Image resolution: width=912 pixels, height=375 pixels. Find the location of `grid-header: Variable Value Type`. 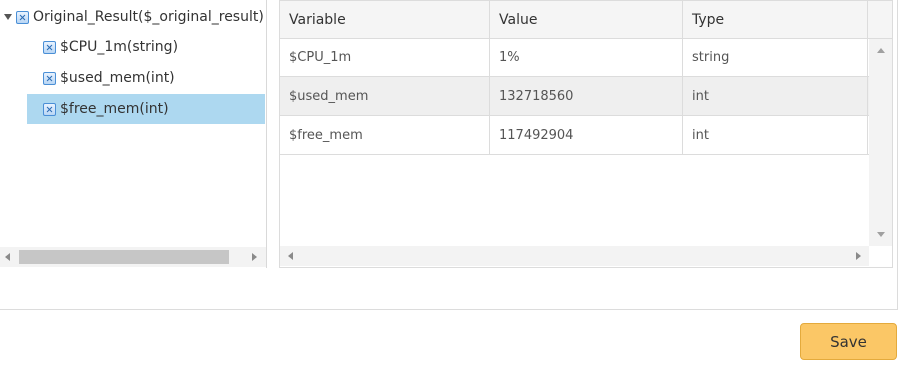

grid-header: Variable Value Type is located at coordinates (586, 20).